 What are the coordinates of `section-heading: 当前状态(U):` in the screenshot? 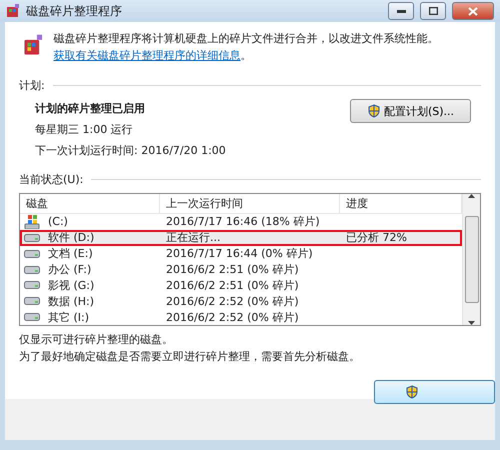 It's located at (51, 179).